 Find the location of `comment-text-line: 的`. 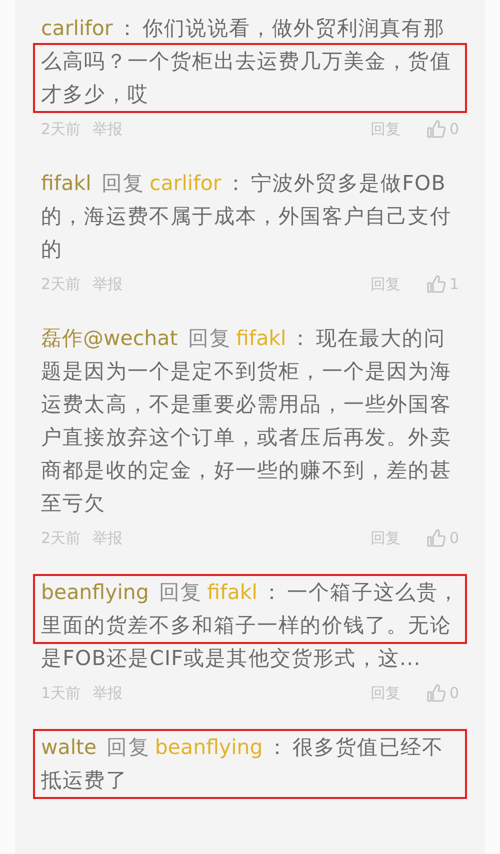

comment-text-line: 的 is located at coordinates (52, 249).